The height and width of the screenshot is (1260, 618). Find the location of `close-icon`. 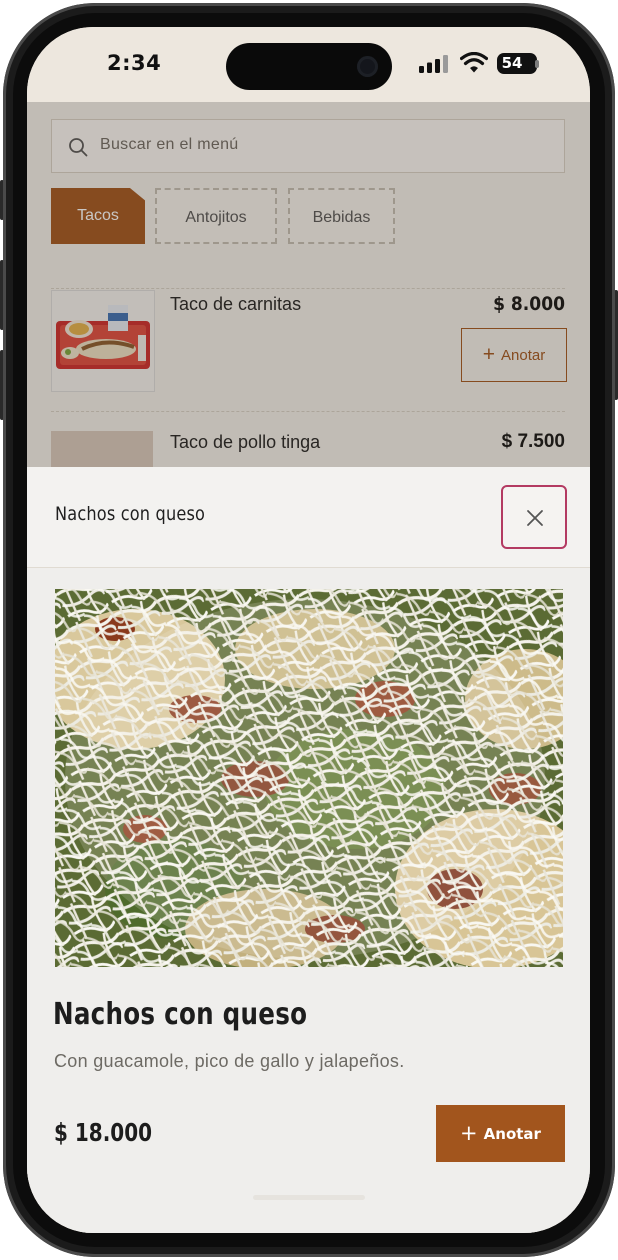

close-icon is located at coordinates (535, 518).